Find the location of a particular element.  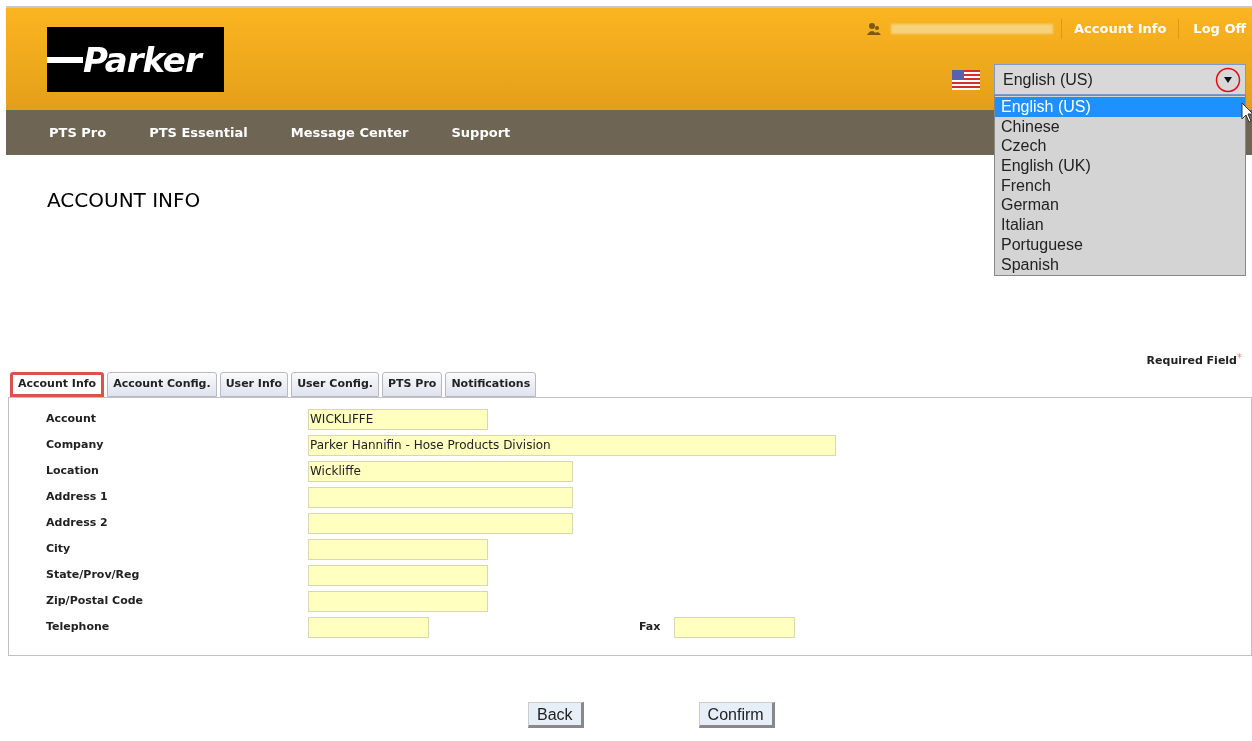

field-label: Account is located at coordinates (72, 418).